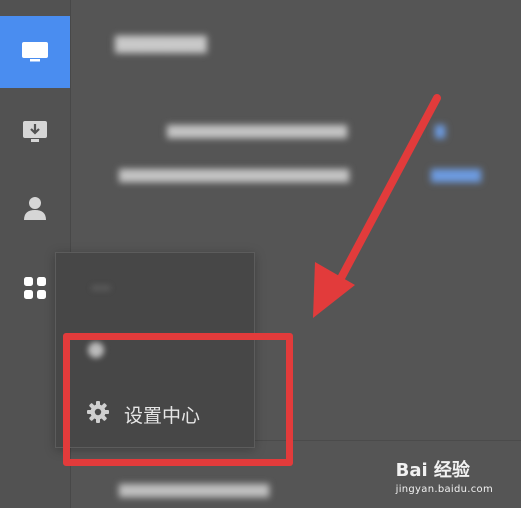 This screenshot has height=508, width=521. What do you see at coordinates (257, 131) in the screenshot?
I see `info-line-1: ▇▇▇▇▇▇▇▇▇▇▇▇▇▇▇▇▇▇` at bounding box center [257, 131].